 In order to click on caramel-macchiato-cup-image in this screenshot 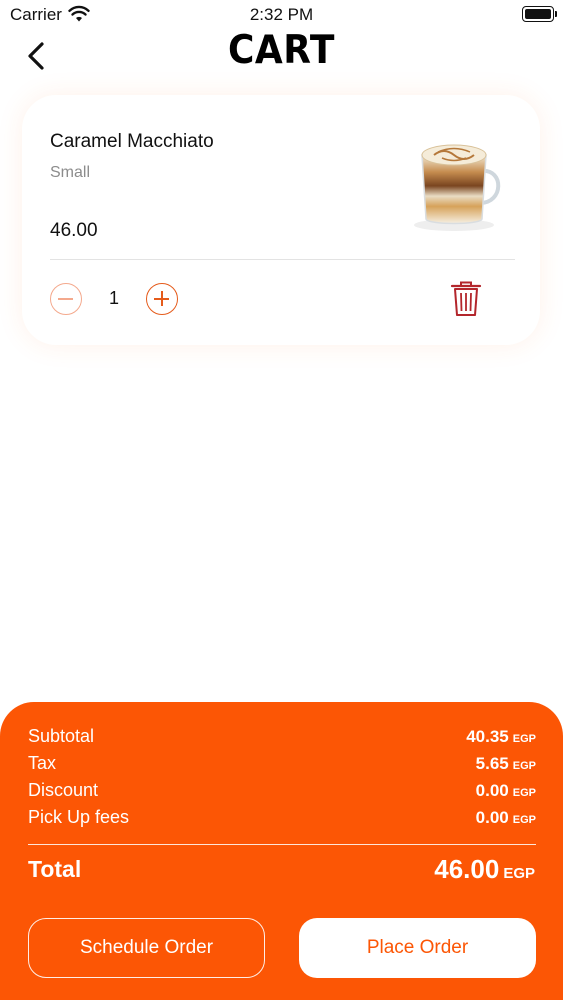, I will do `click(457, 187)`.